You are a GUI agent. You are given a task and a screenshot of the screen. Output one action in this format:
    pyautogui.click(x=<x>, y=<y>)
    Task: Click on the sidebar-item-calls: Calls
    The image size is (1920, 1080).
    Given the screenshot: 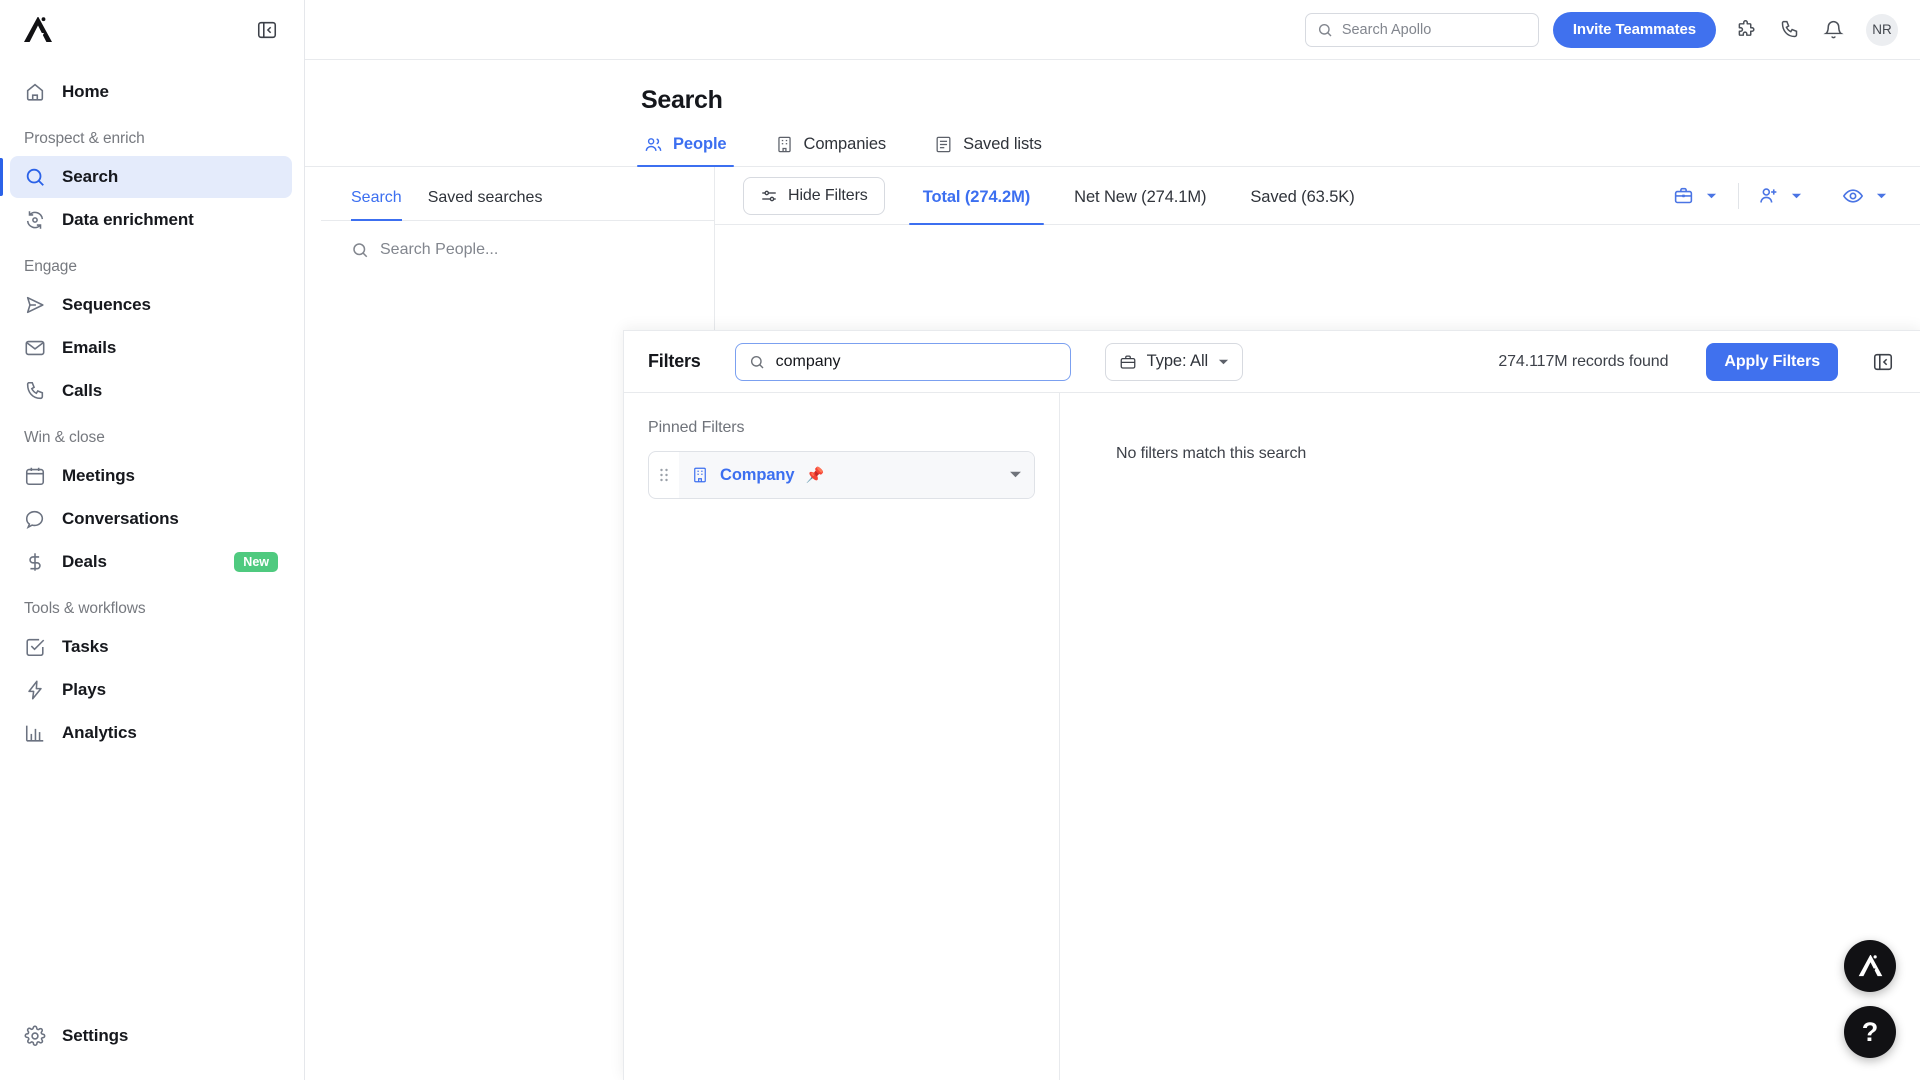 What is the action you would take?
    pyautogui.click(x=151, y=391)
    